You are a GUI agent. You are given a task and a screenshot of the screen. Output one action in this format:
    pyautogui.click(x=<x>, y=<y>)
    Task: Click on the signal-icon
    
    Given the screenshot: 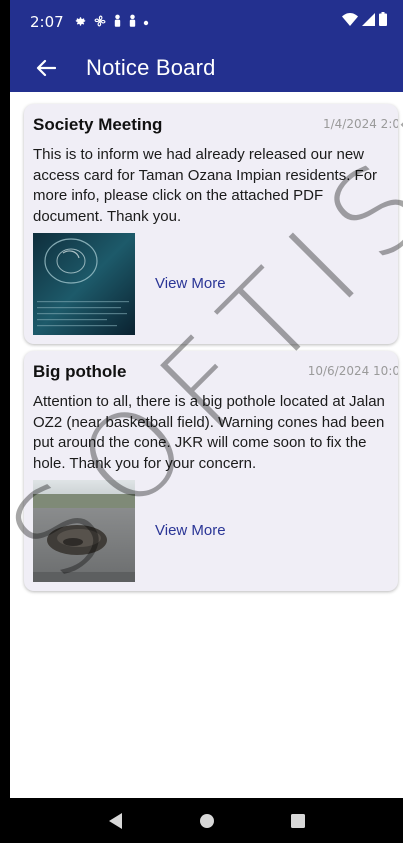 What is the action you would take?
    pyautogui.click(x=368, y=21)
    